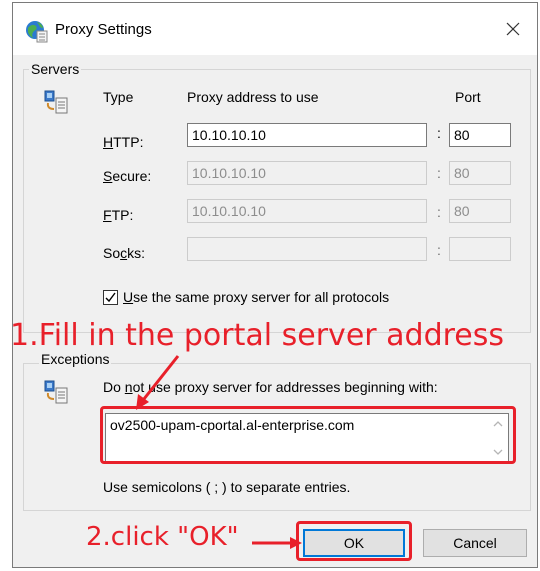 The image size is (540, 571). What do you see at coordinates (307, 135) in the screenshot?
I see `http-address-input: 10.10.10.10` at bounding box center [307, 135].